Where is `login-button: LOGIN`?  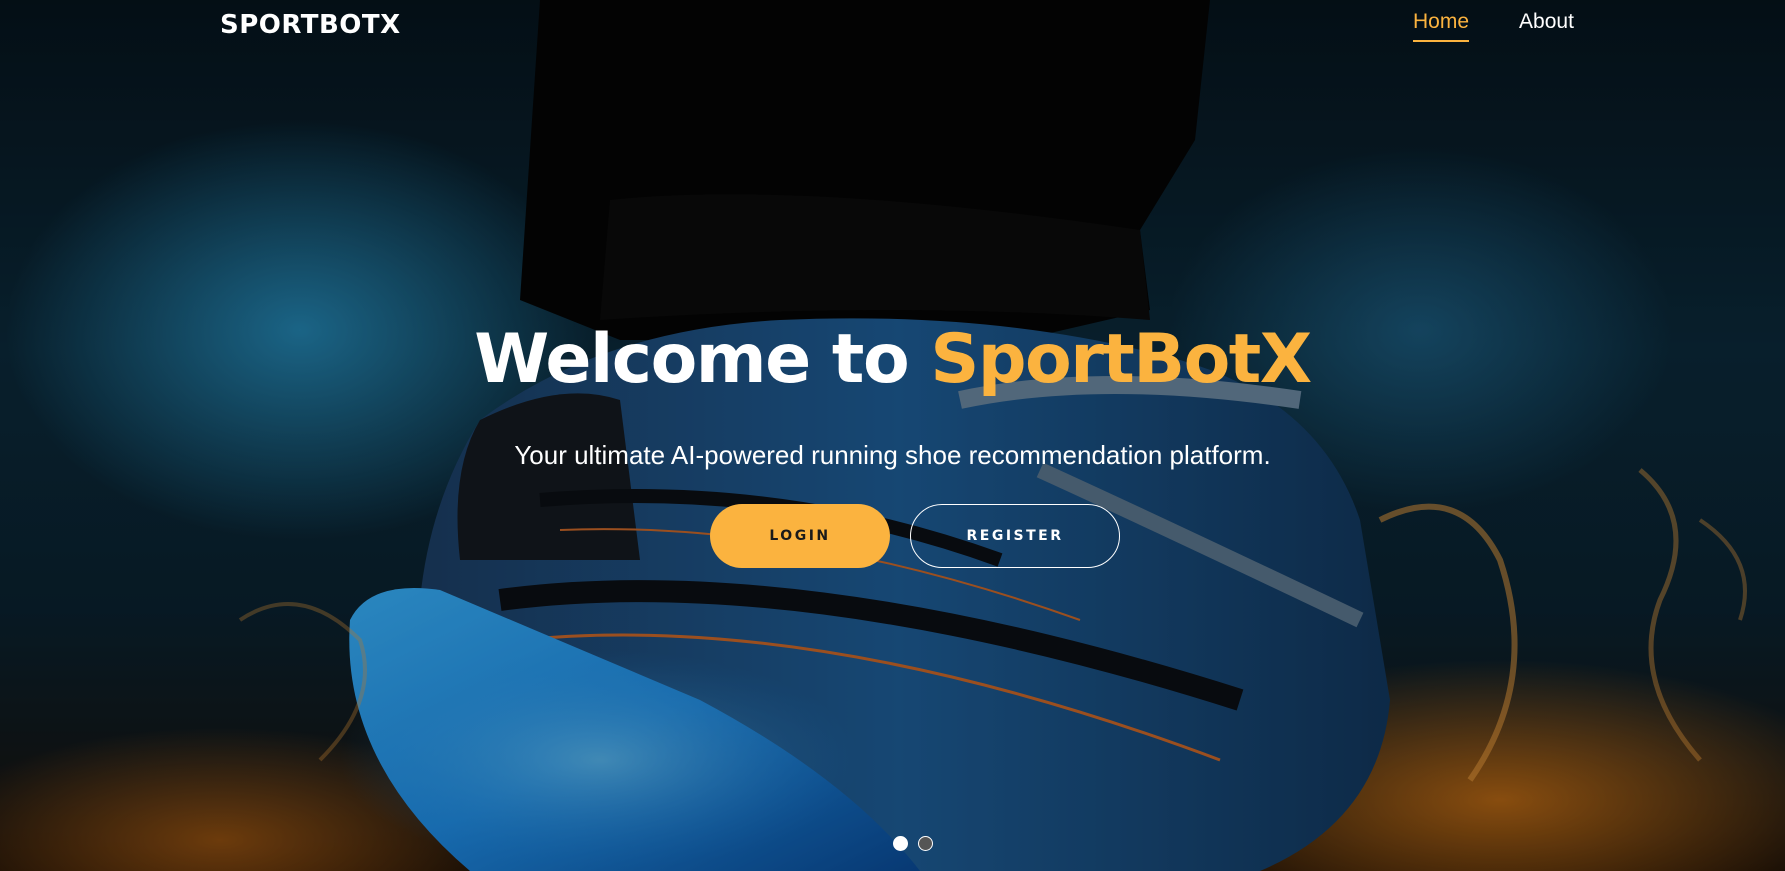 login-button: LOGIN is located at coordinates (800, 536).